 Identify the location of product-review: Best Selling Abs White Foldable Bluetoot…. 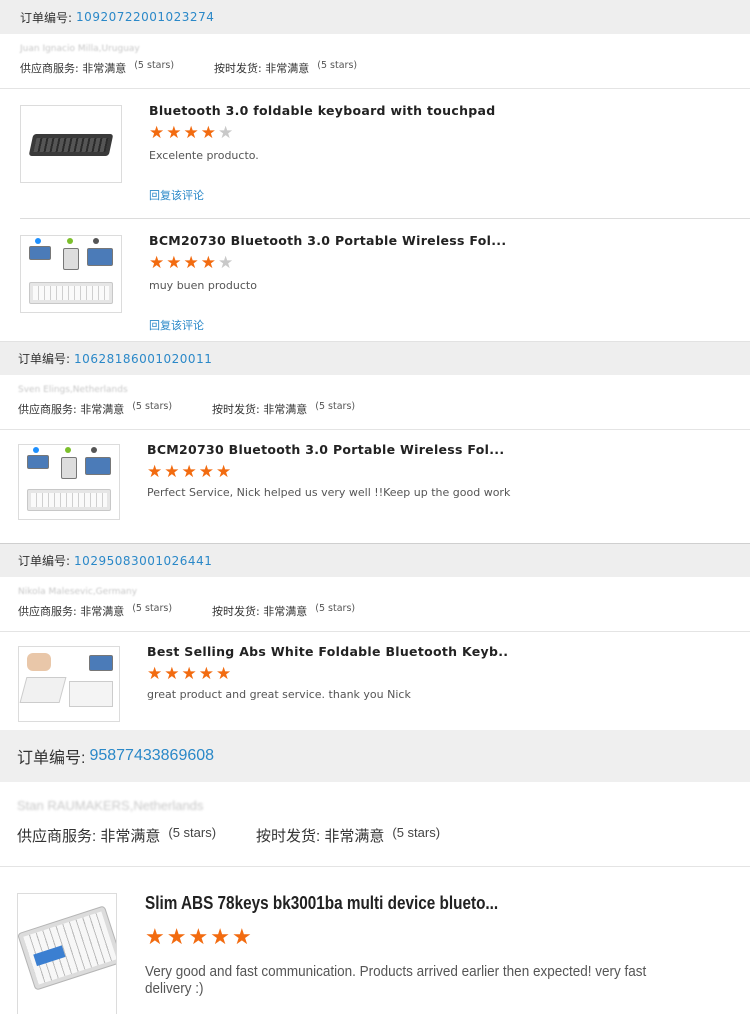
(375, 684).